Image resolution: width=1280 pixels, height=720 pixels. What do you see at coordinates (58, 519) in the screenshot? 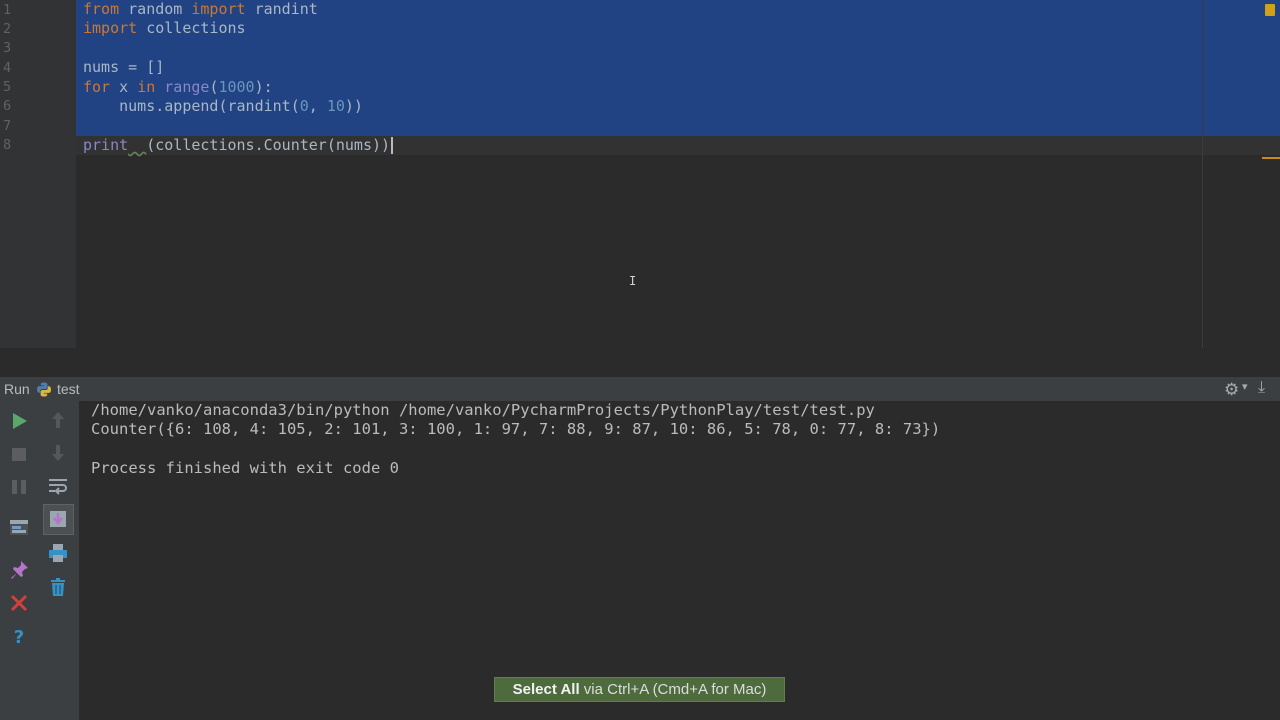
I see `scroll-to-end-icon` at bounding box center [58, 519].